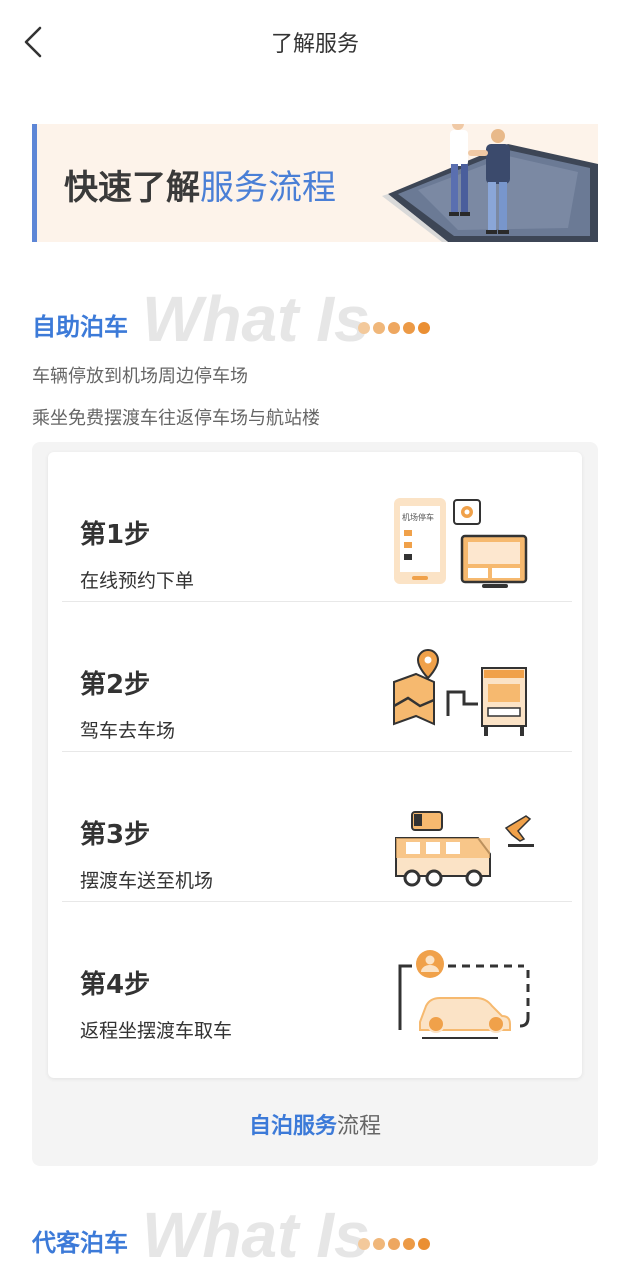  What do you see at coordinates (147, 881) in the screenshot?
I see `step-desc: 摆渡车送至机场` at bounding box center [147, 881].